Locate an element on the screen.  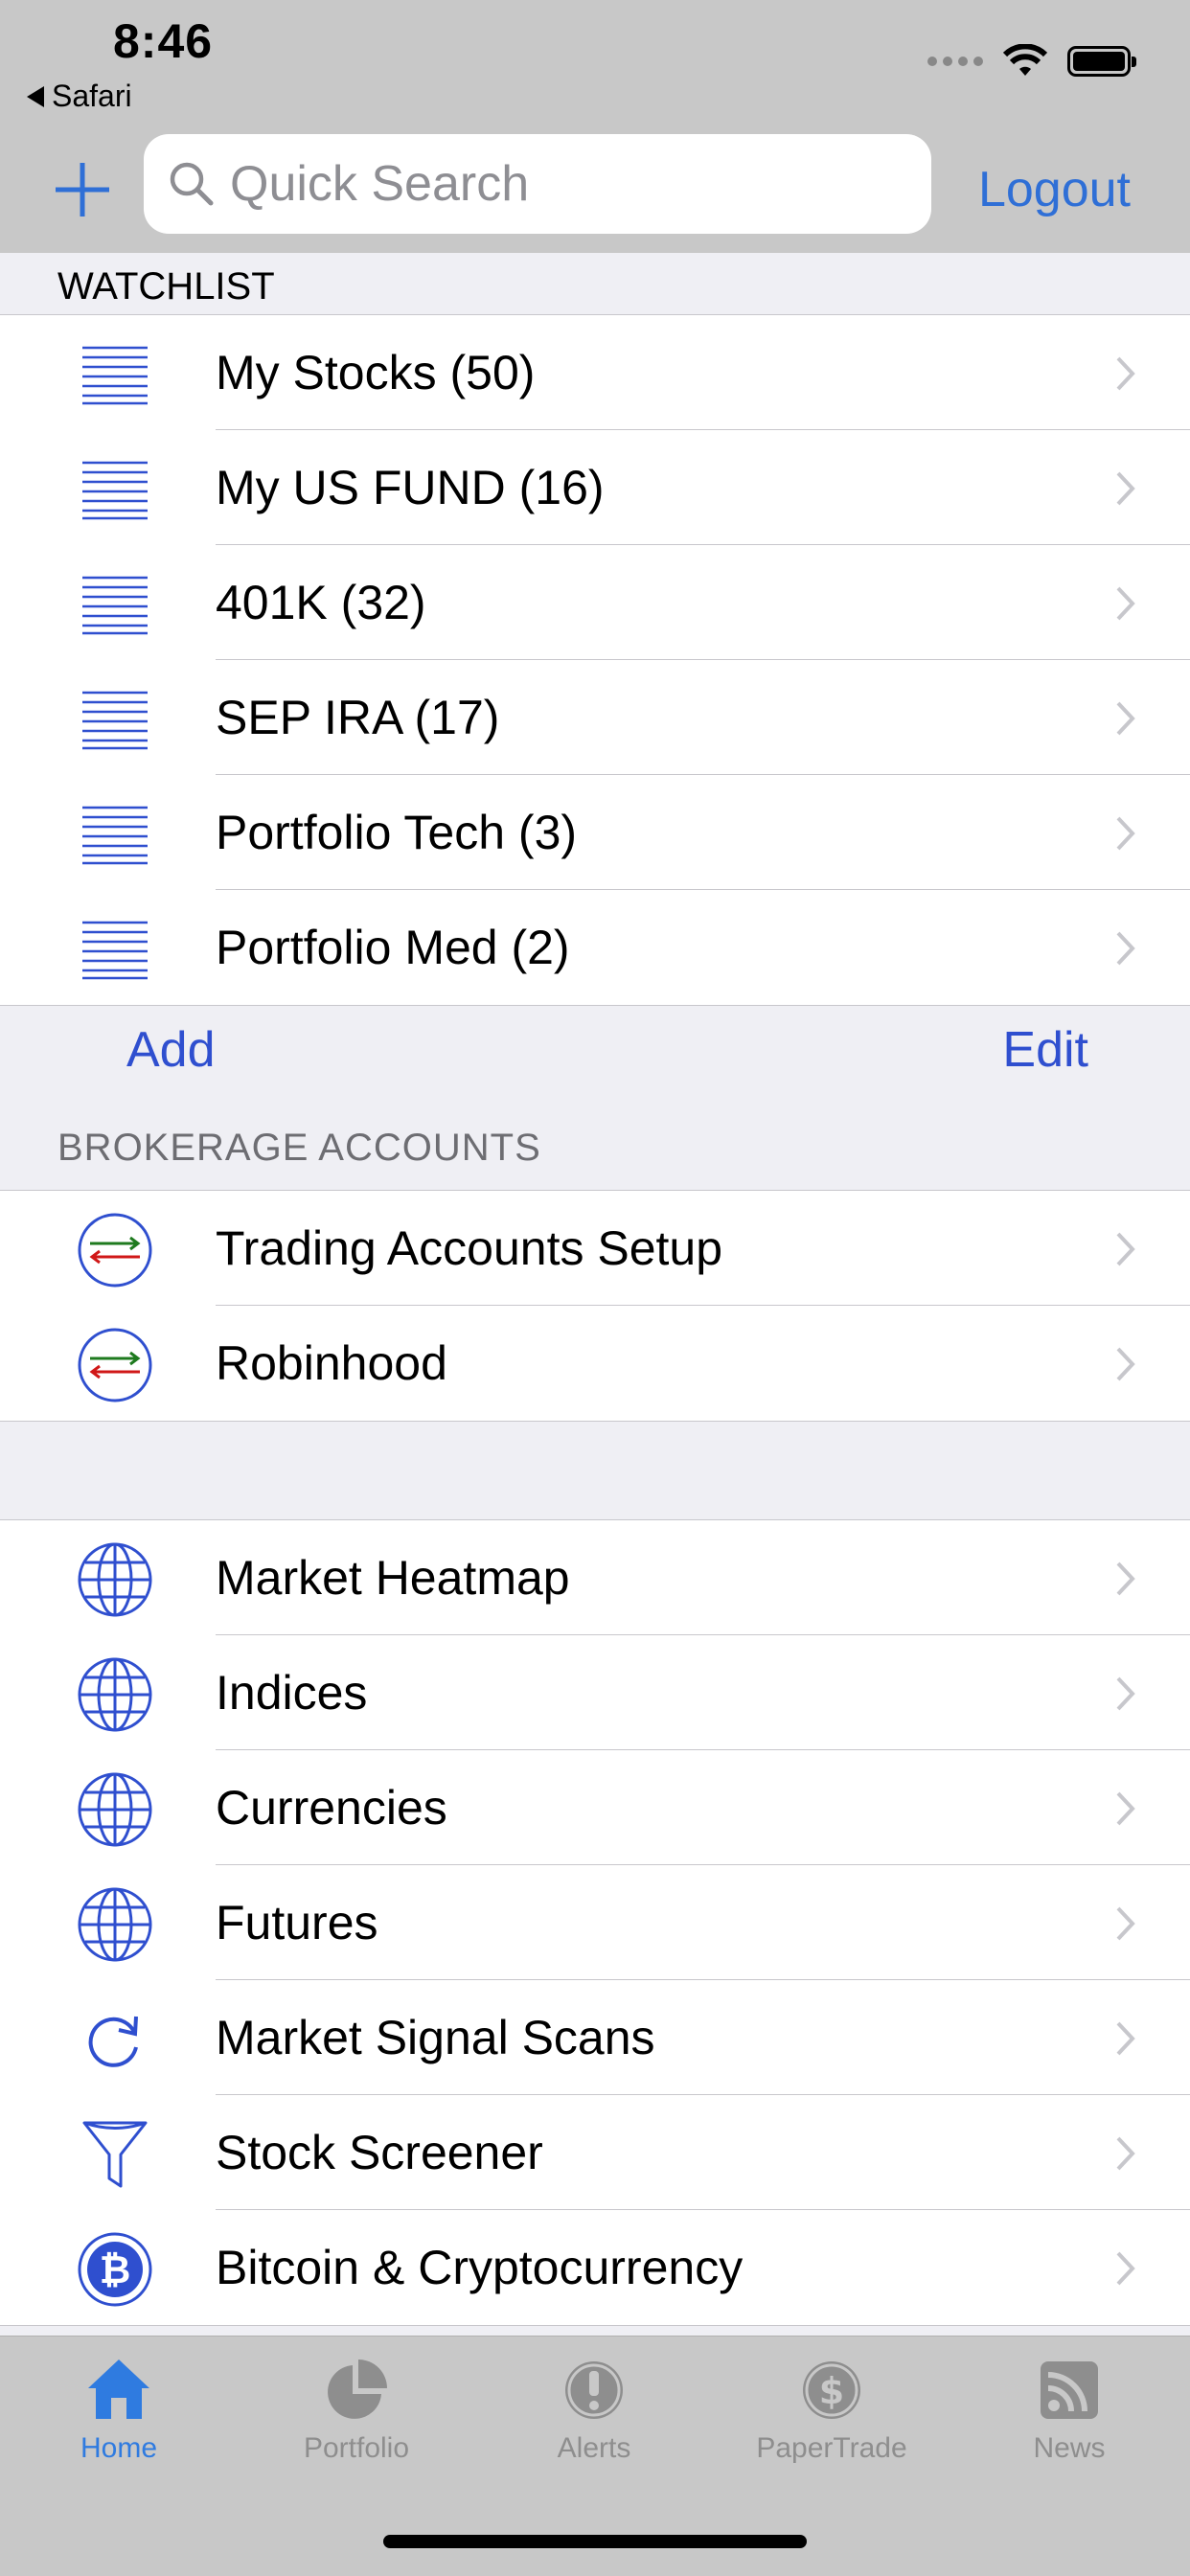
refresh-icon is located at coordinates (115, 2040).